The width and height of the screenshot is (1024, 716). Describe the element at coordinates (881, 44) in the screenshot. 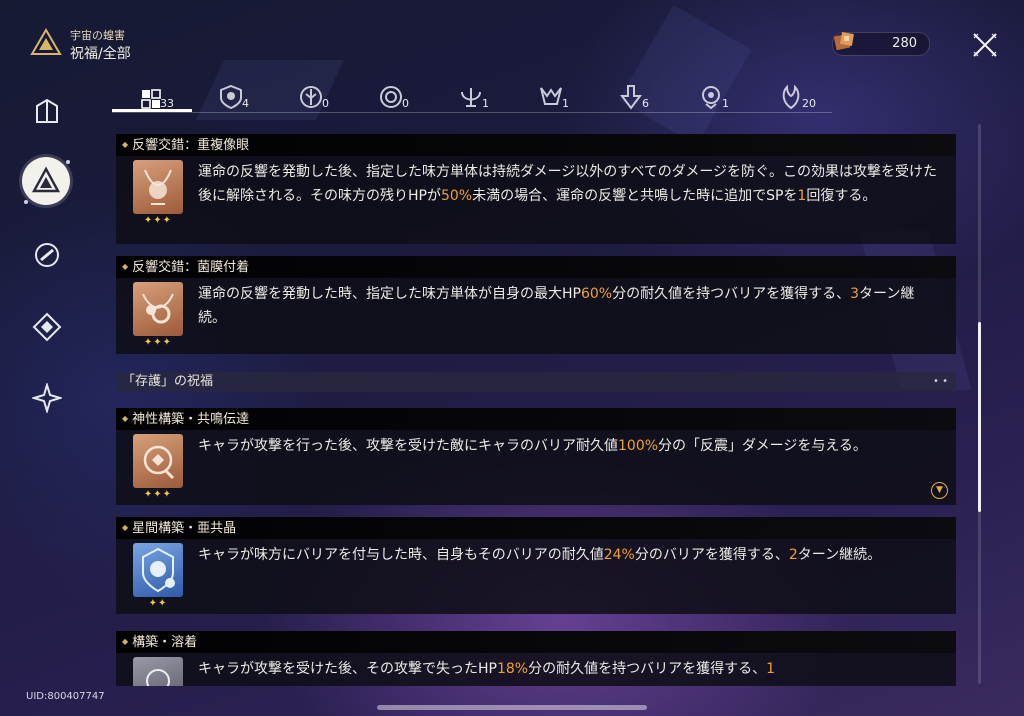

I see `currency-counter: 280` at that location.